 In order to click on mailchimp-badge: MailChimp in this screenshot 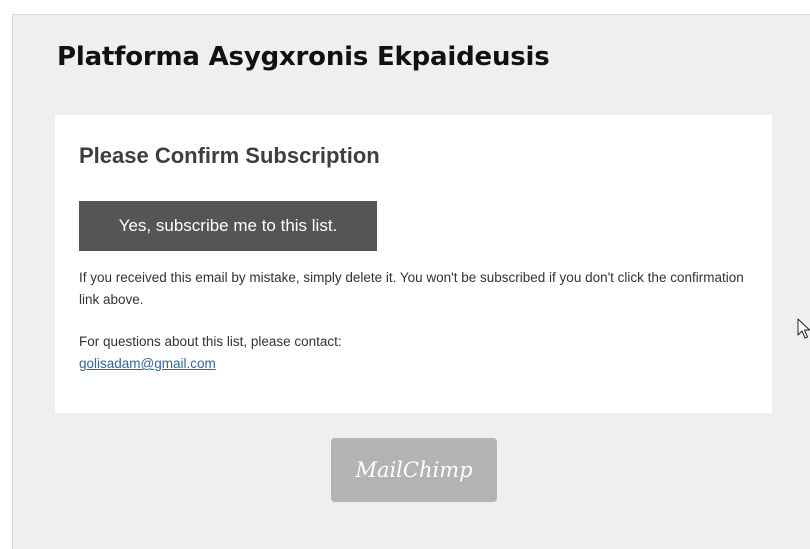, I will do `click(414, 470)`.